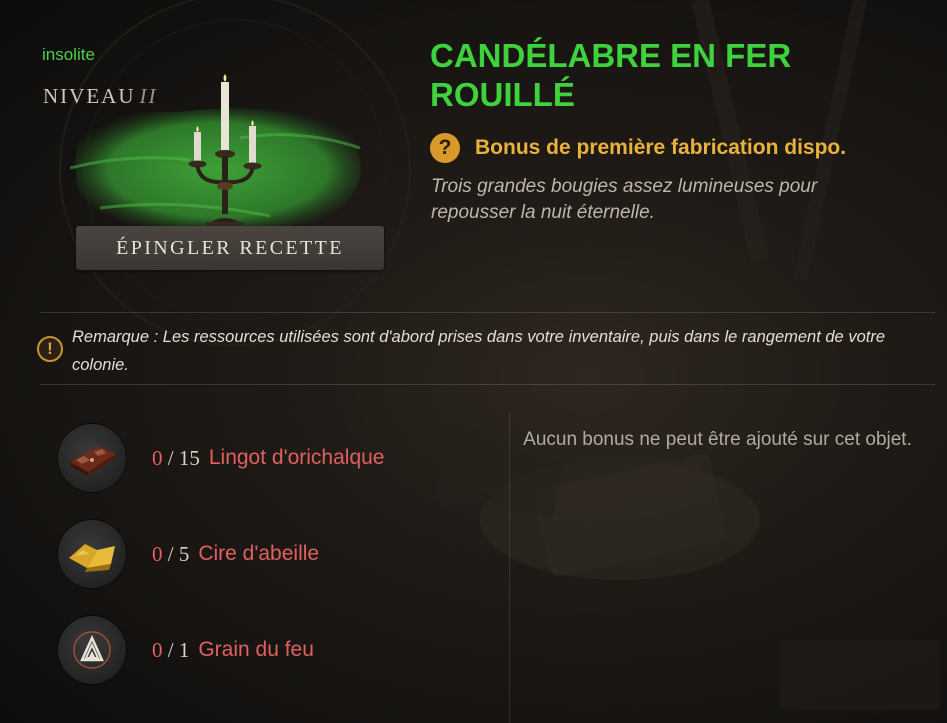 This screenshot has height=723, width=947. I want to click on beeswax-icon, so click(92, 554).